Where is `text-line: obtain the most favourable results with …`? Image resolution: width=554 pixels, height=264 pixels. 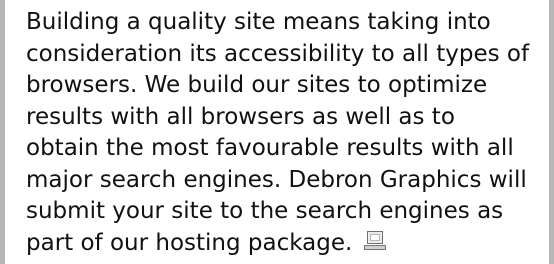
text-line: obtain the most favourable results with … is located at coordinates (270, 148).